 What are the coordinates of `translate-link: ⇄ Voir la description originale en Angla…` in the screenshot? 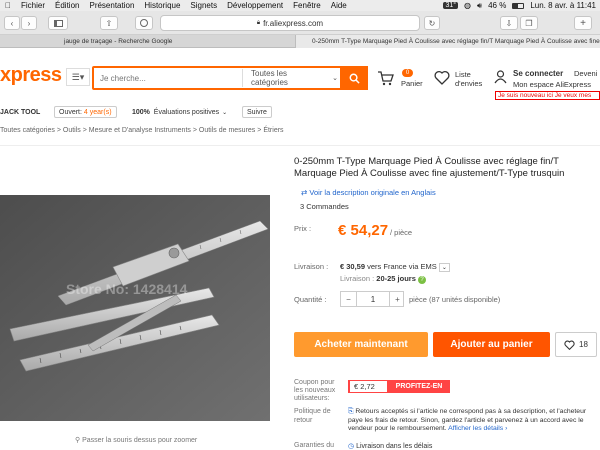 It's located at (368, 192).